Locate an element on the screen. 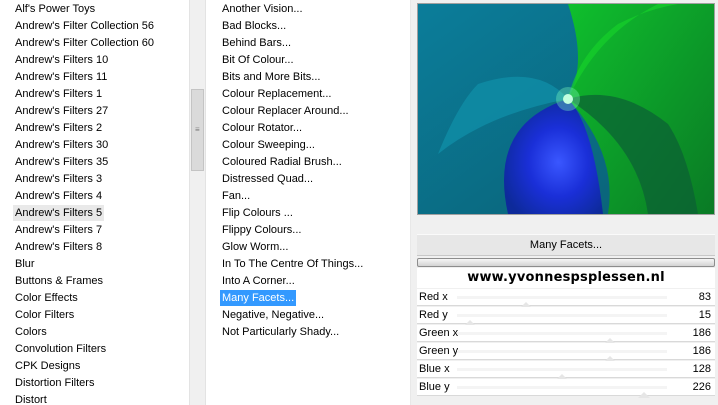 The width and height of the screenshot is (718, 405). parameter-value: 226 is located at coordinates (701, 387).